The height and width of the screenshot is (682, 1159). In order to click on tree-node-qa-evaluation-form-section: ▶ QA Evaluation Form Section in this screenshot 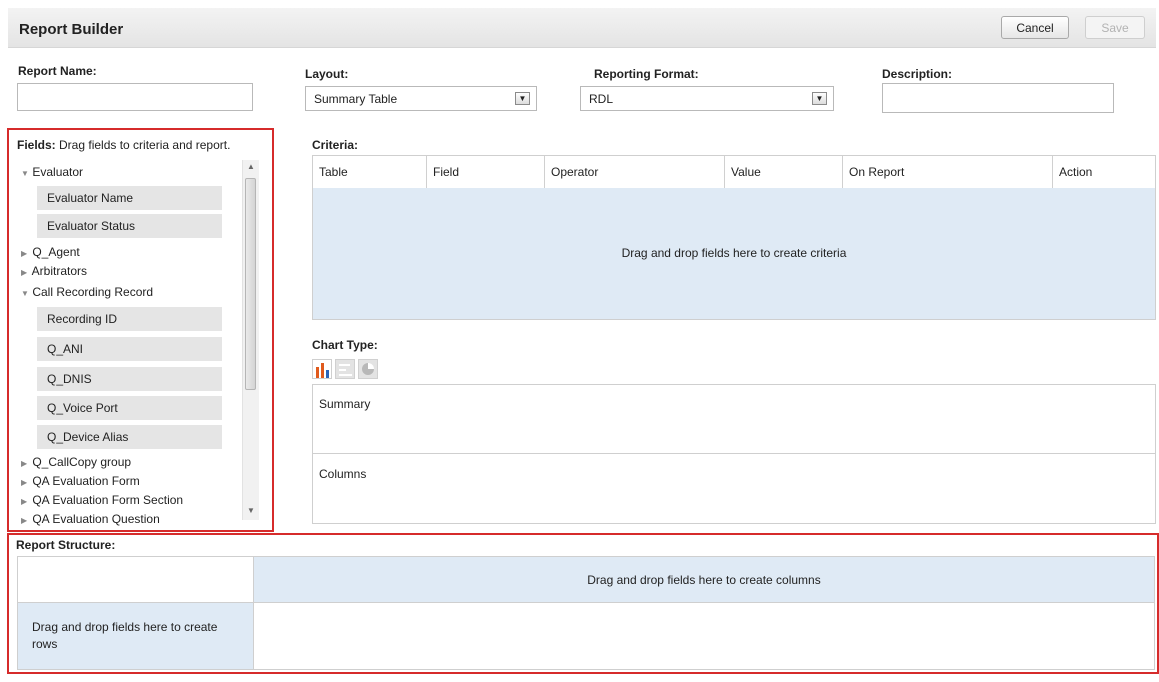, I will do `click(102, 500)`.